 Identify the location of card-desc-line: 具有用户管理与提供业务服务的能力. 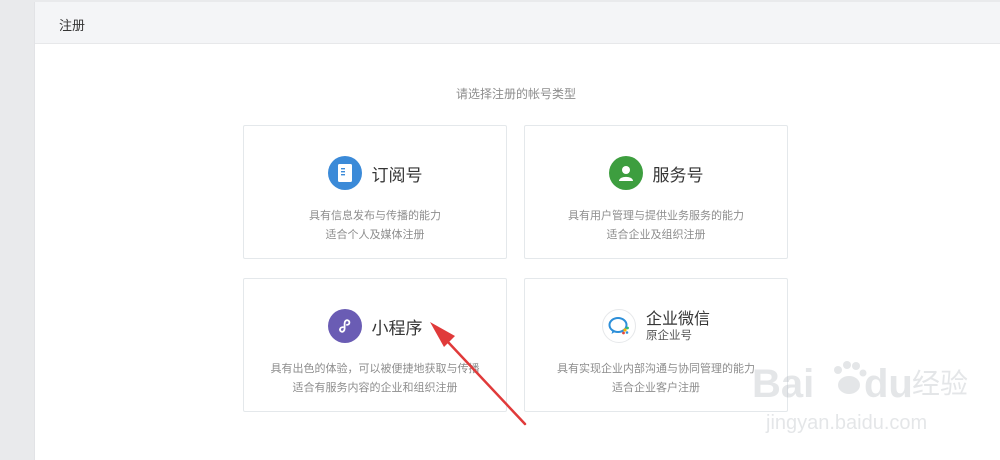
(656, 215).